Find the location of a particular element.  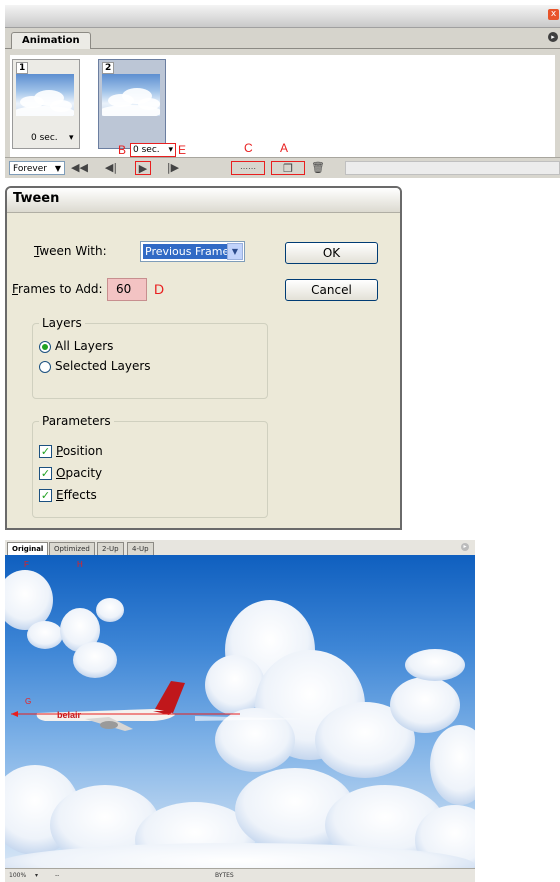

panel-titlebar: x is located at coordinates (282, 16).